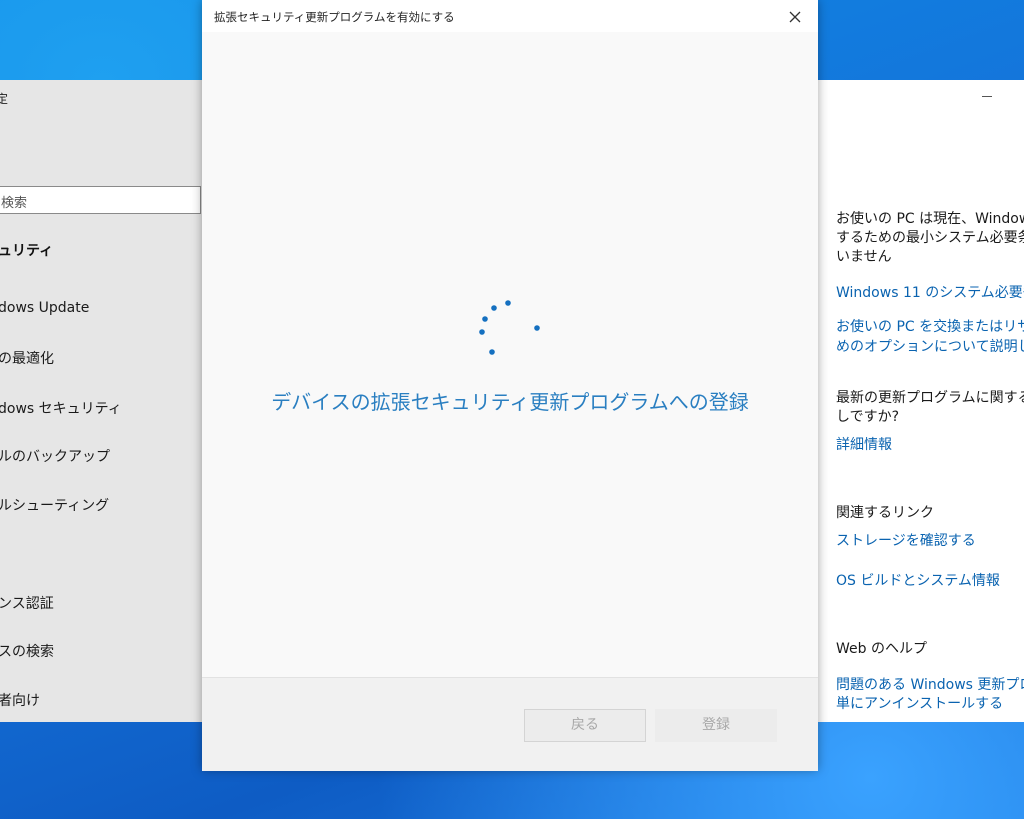 Image resolution: width=1024 pixels, height=819 pixels. What do you see at coordinates (61, 408) in the screenshot?
I see `sidebar-item-windows-security: dows セキュリティ` at bounding box center [61, 408].